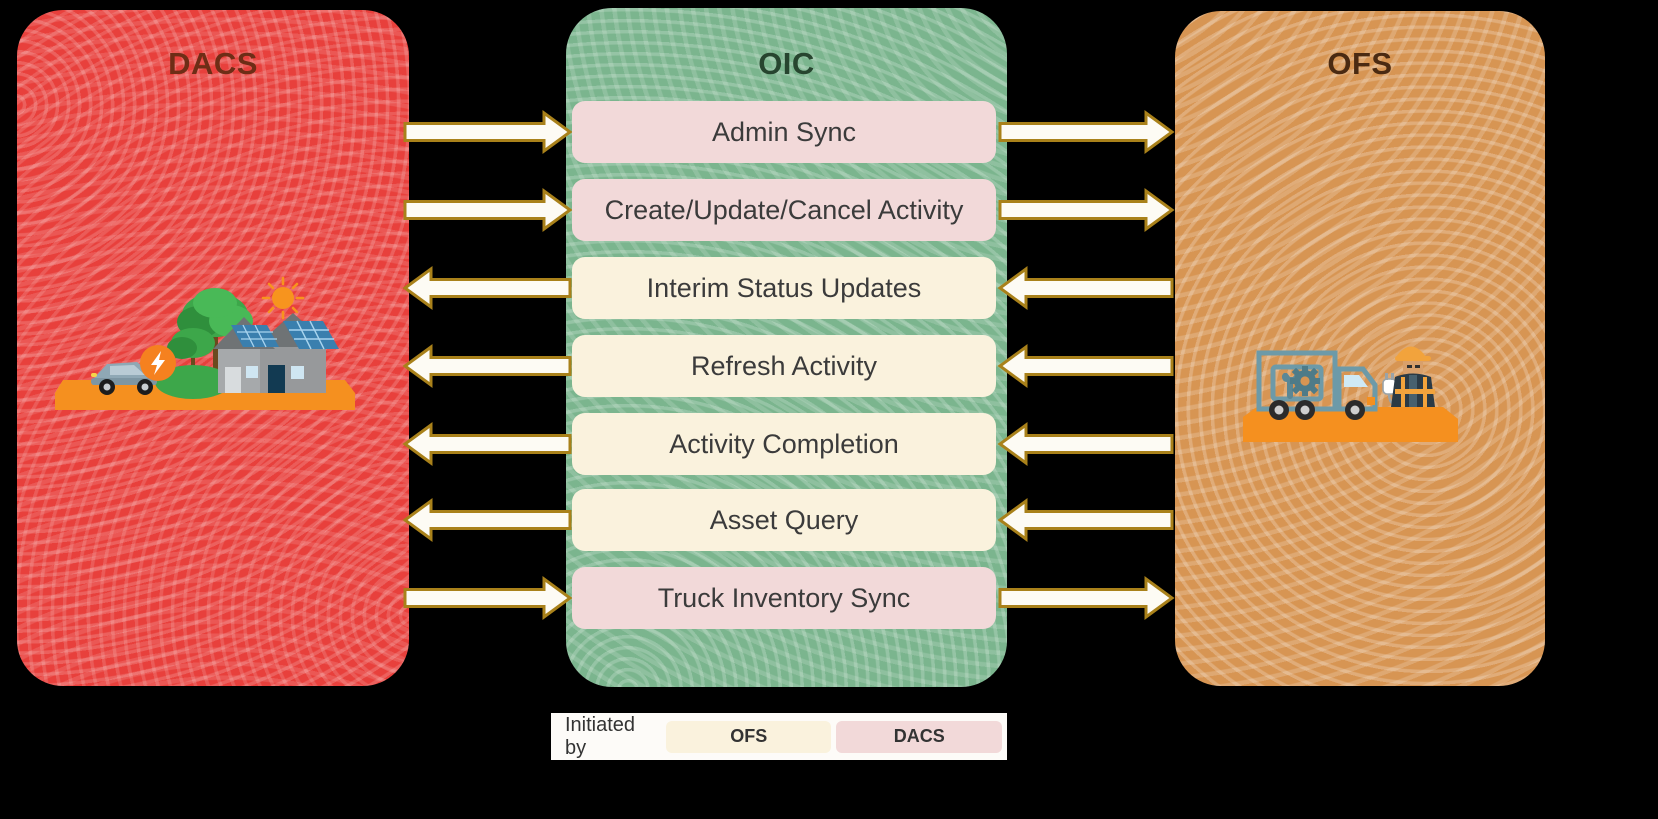 Image resolution: width=1658 pixels, height=819 pixels. I want to click on legend-label: Initiated by, so click(600, 736).